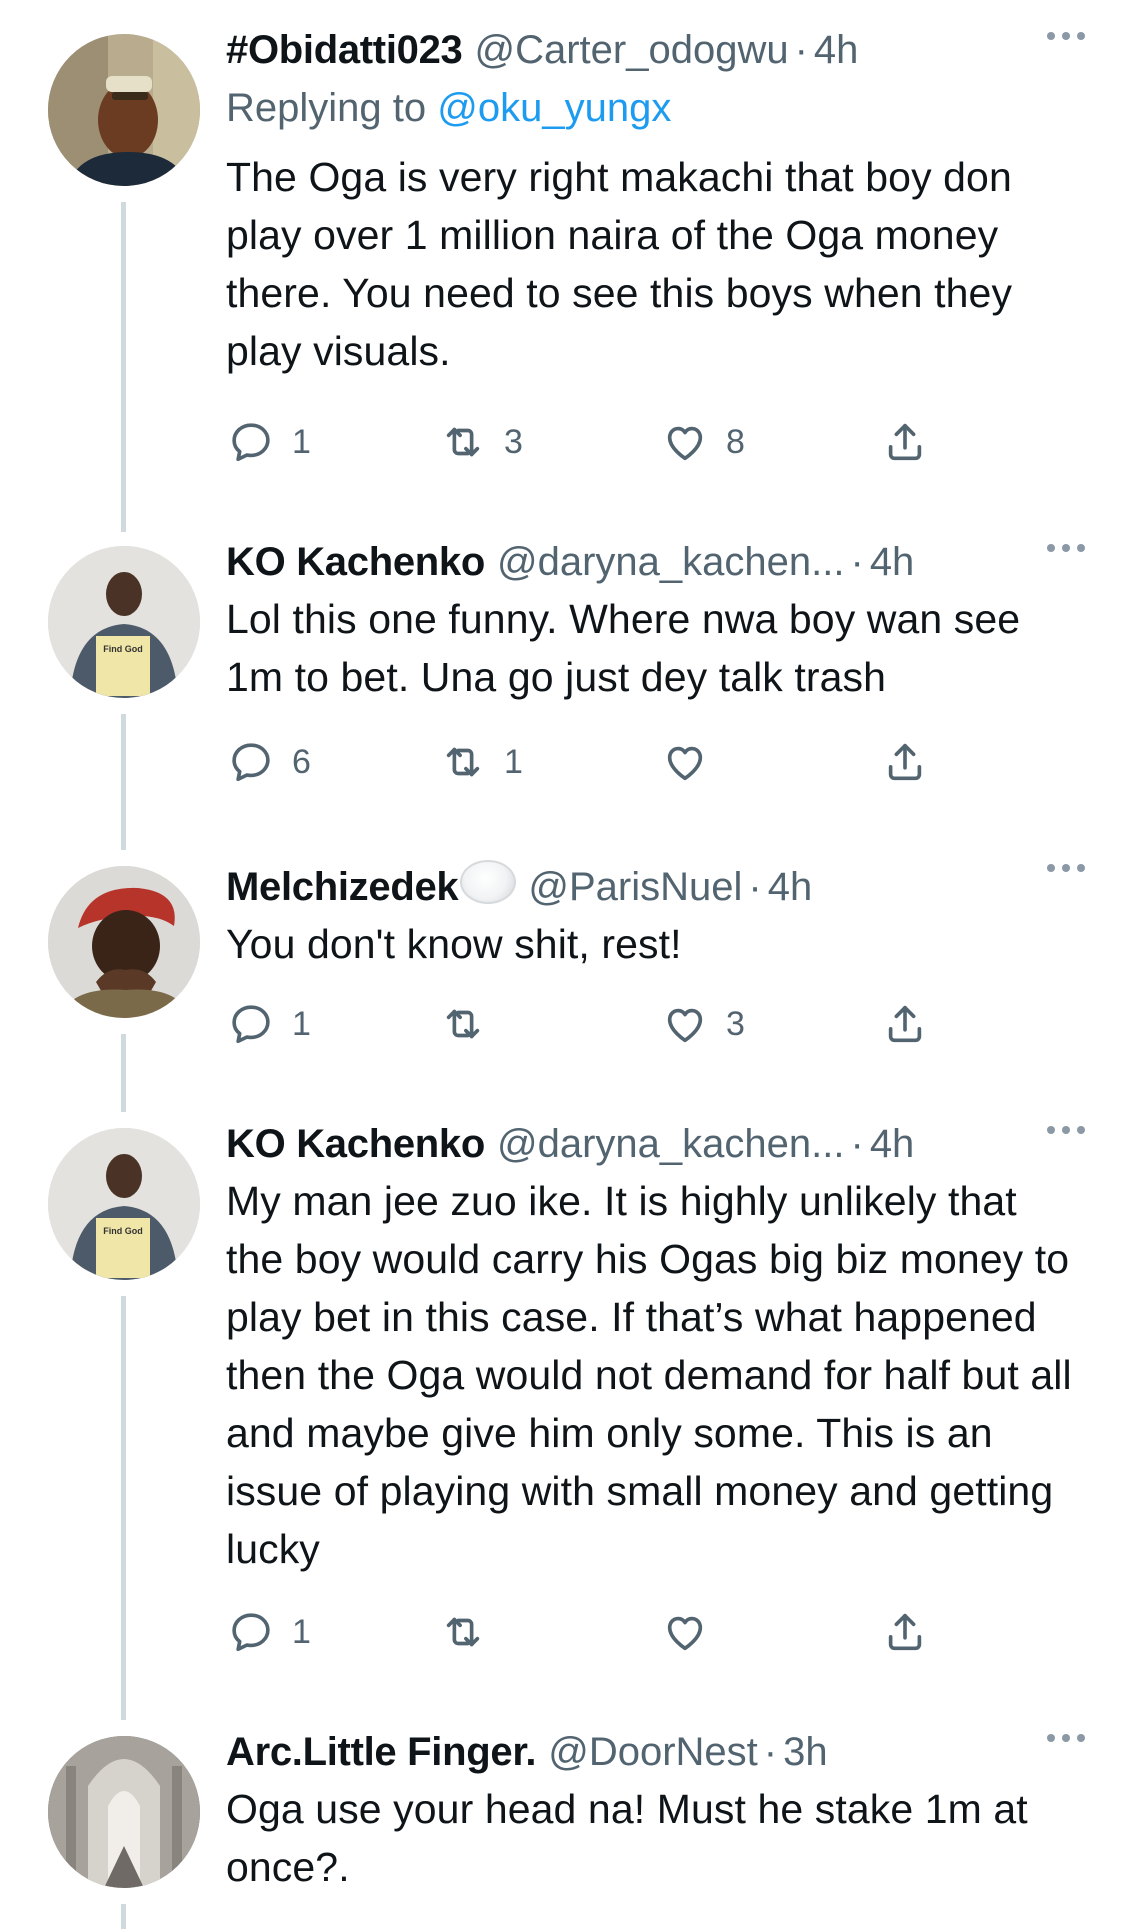  Describe the element at coordinates (481, 762) in the screenshot. I see `retweet-button: 1` at that location.